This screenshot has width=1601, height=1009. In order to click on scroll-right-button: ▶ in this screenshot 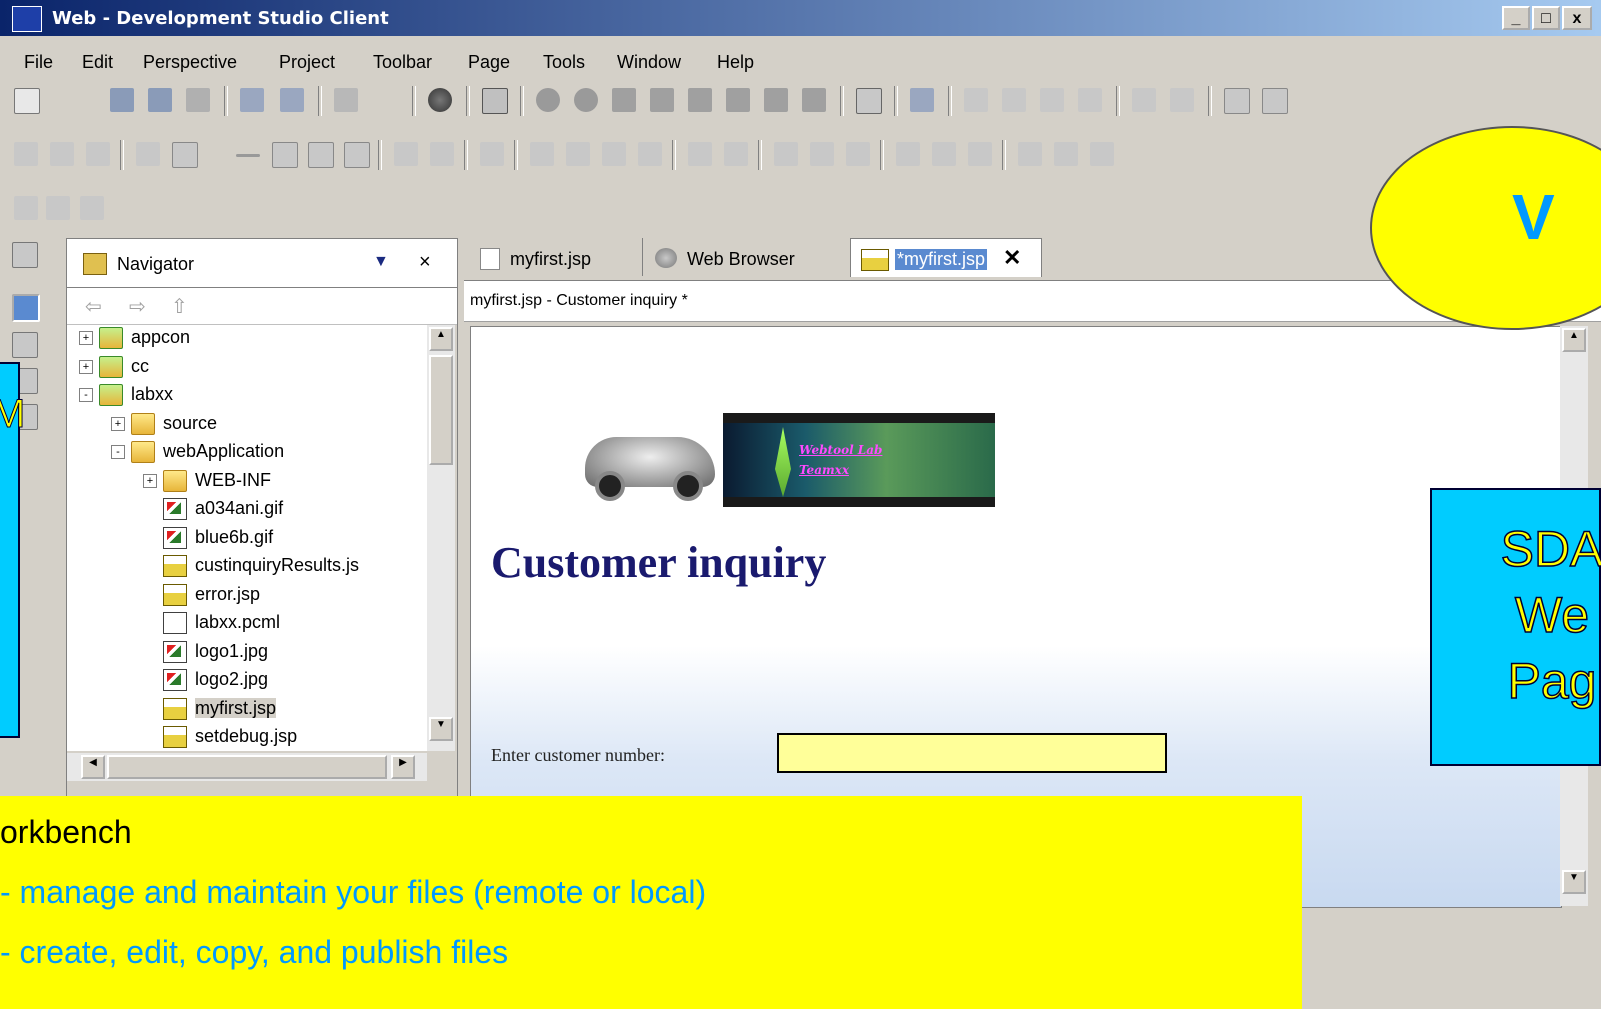, I will do `click(403, 767)`.